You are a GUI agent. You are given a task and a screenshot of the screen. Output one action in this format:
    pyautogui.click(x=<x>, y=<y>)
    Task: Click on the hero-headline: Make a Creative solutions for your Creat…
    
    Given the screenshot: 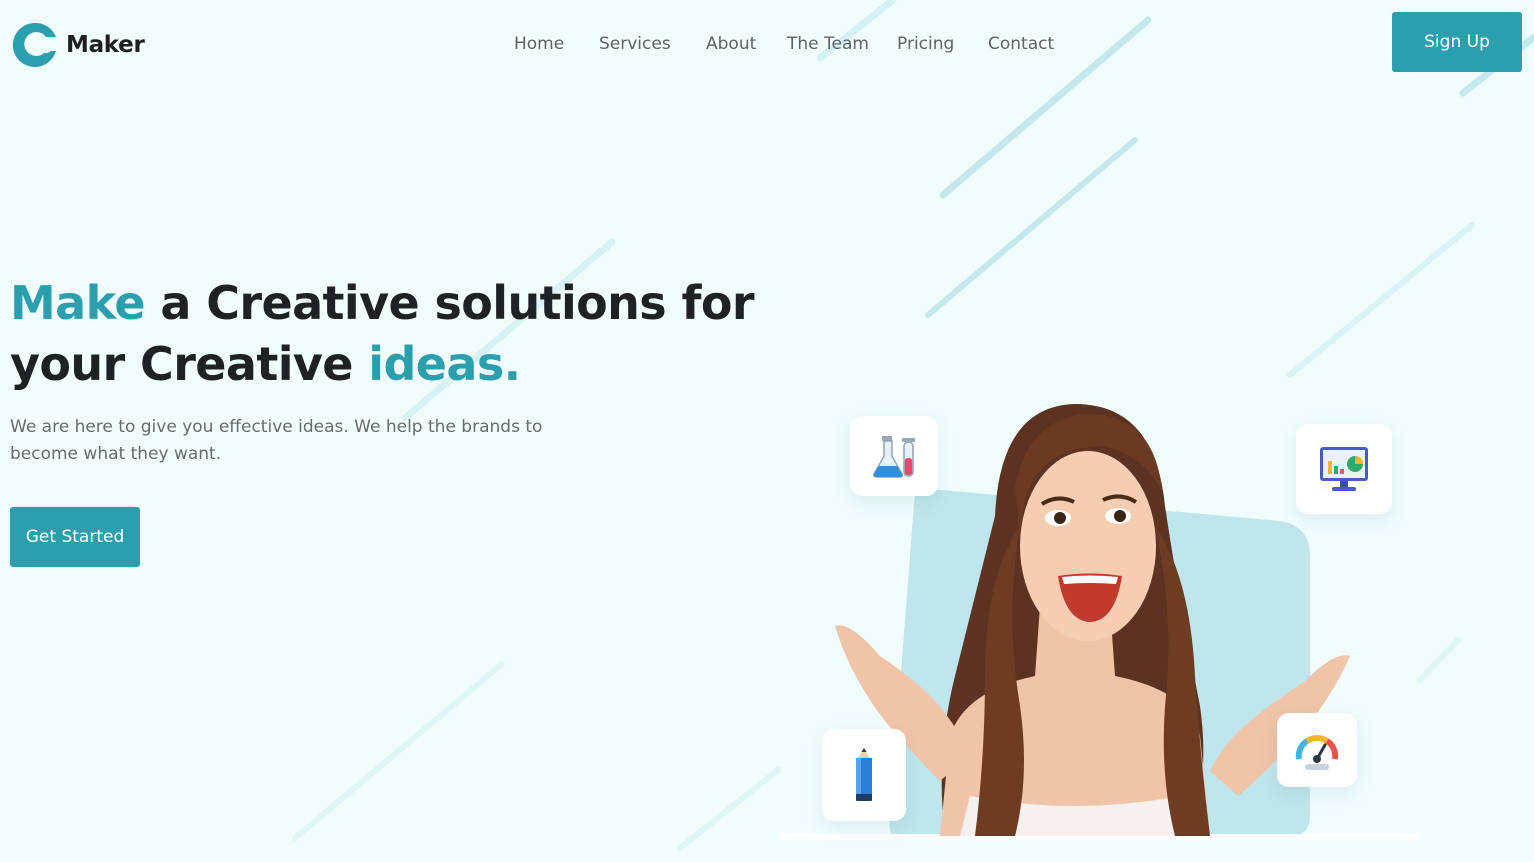 What is the action you would take?
    pyautogui.click(x=400, y=334)
    